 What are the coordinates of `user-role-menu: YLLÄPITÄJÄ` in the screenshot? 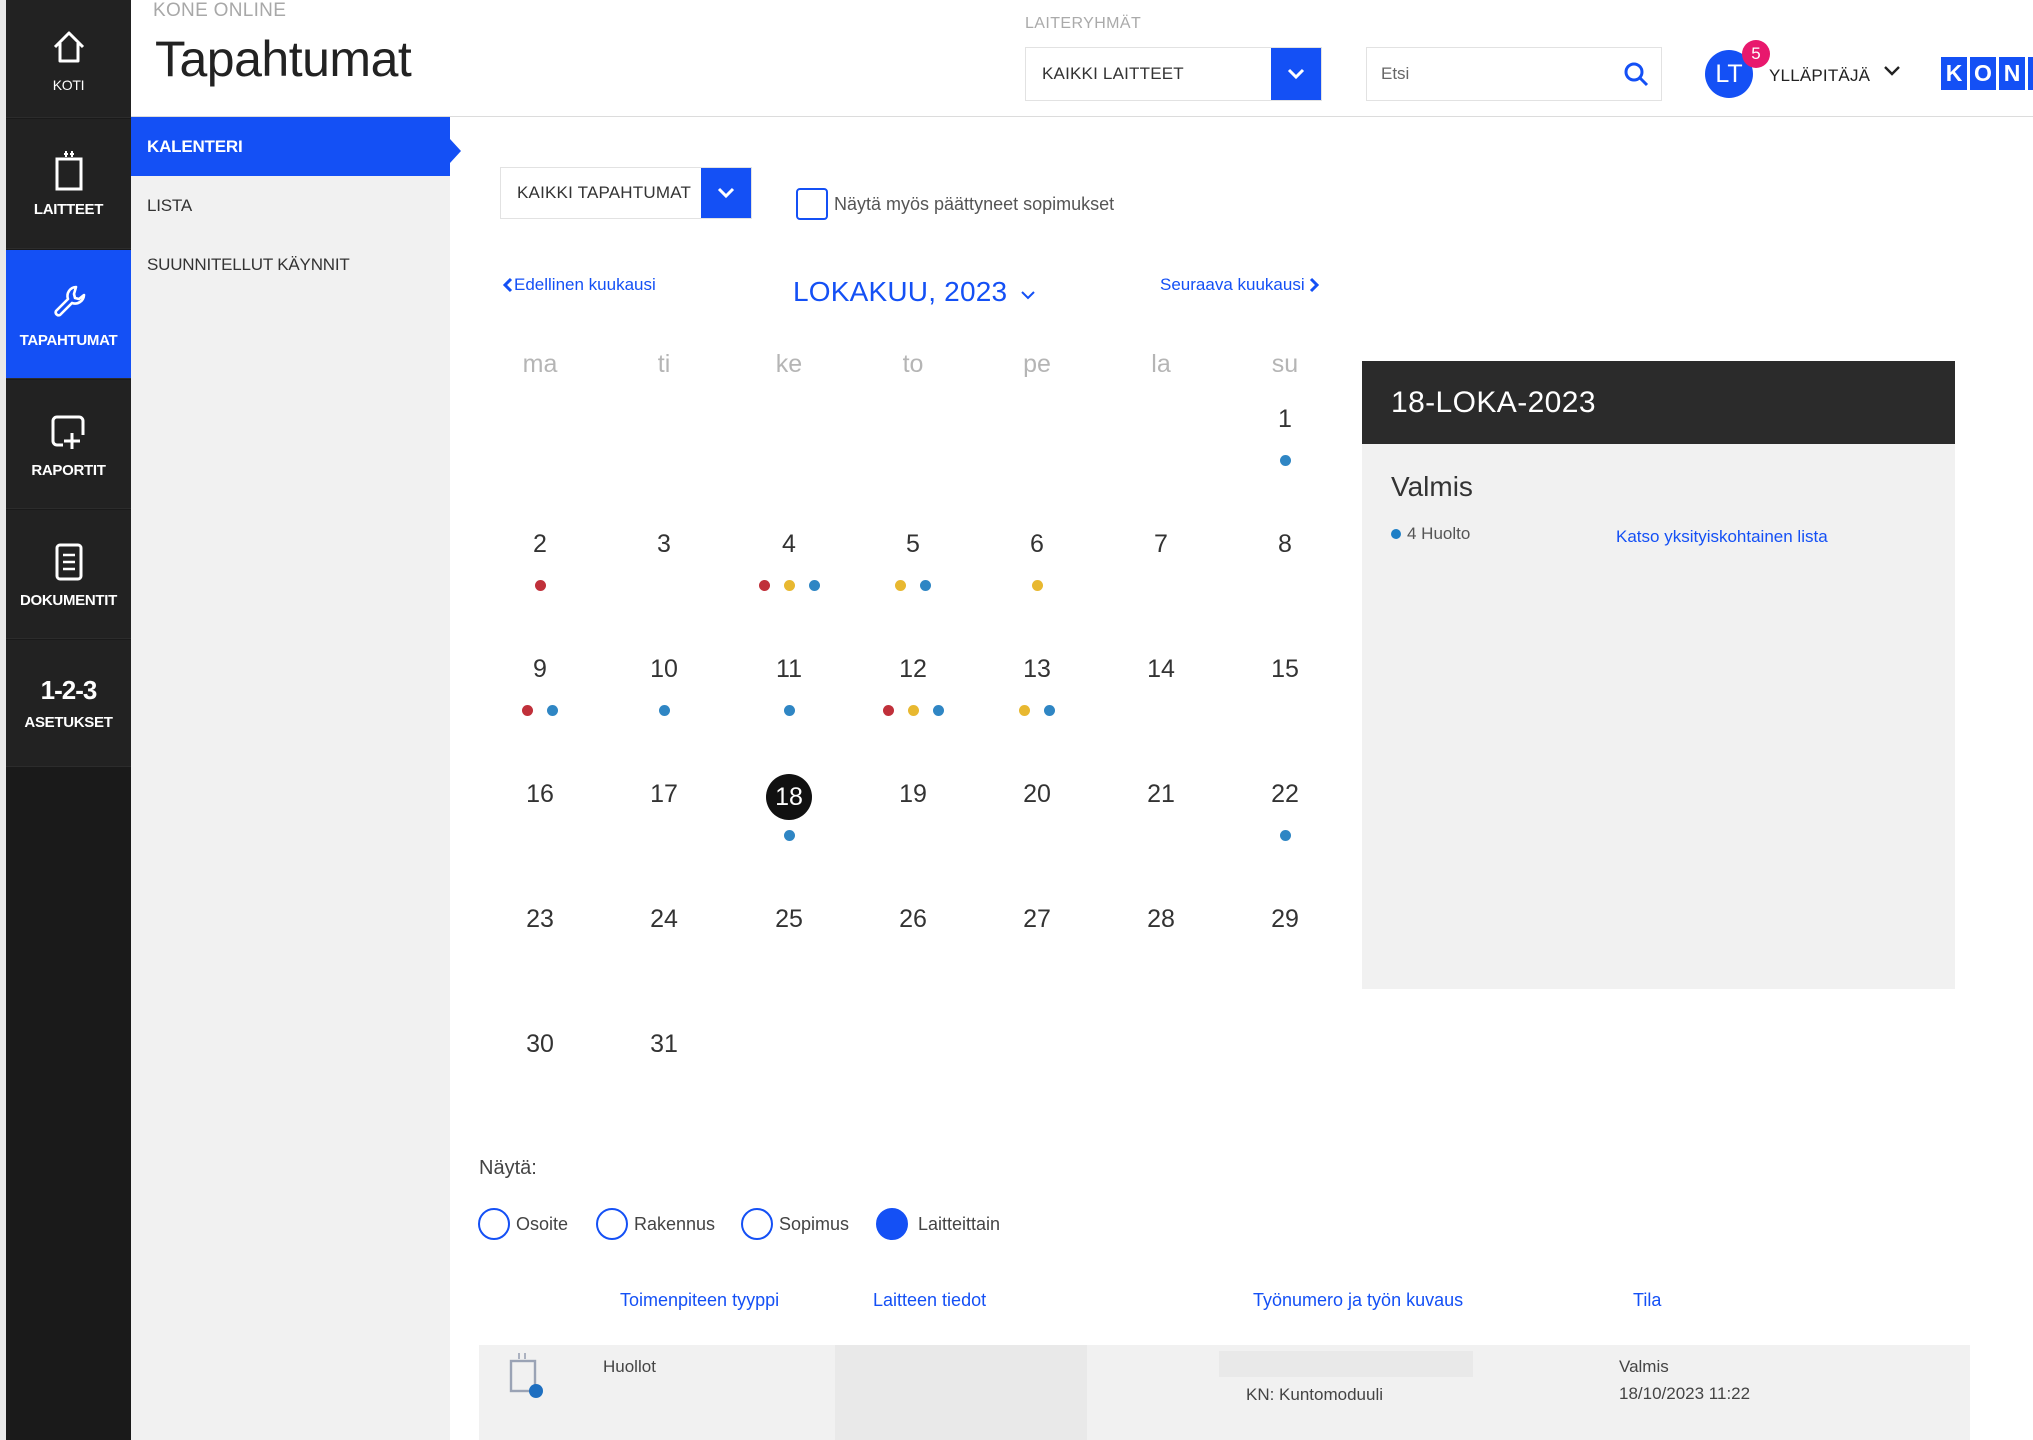 It's located at (1819, 76).